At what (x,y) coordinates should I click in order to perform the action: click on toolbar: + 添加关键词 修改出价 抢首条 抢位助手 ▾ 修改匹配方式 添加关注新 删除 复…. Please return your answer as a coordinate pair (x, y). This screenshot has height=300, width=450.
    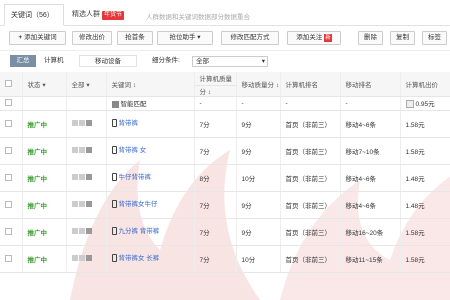
    Looking at the image, I should click on (225, 39).